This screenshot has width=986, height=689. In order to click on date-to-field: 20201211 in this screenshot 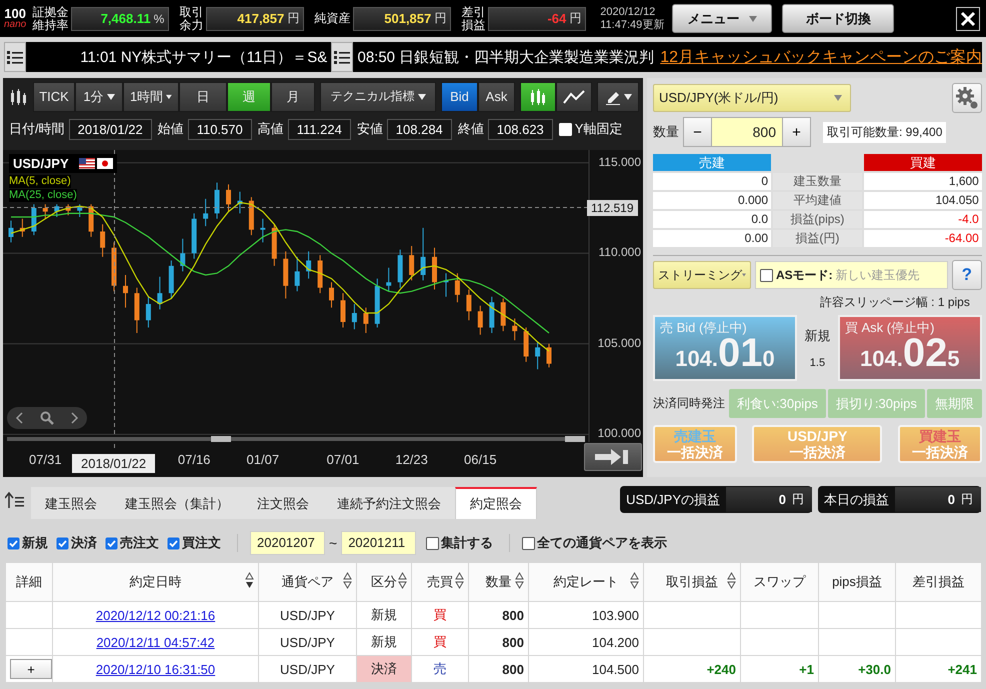, I will do `click(378, 543)`.